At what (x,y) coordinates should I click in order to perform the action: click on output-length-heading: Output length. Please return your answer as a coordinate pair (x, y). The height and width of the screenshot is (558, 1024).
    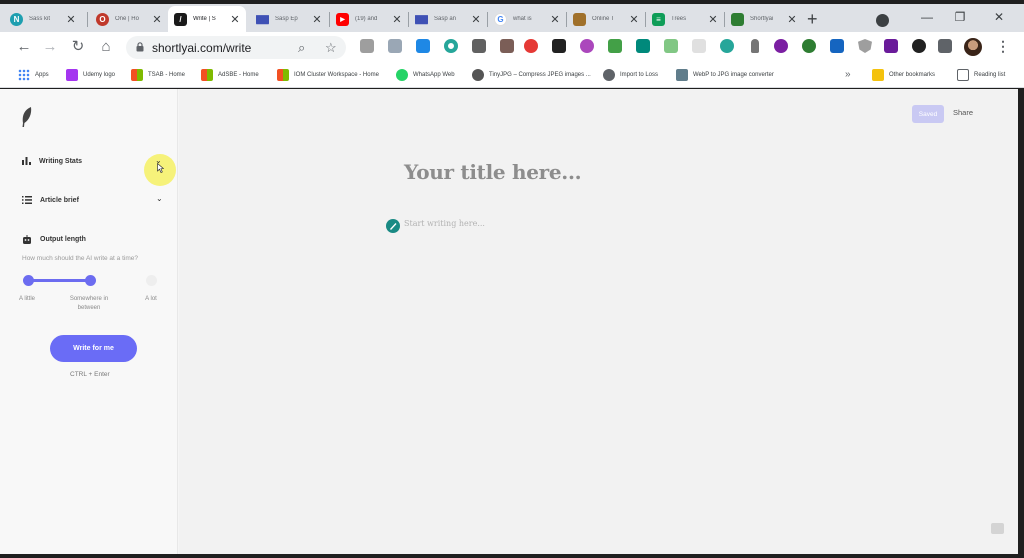
    Looking at the image, I should click on (54, 239).